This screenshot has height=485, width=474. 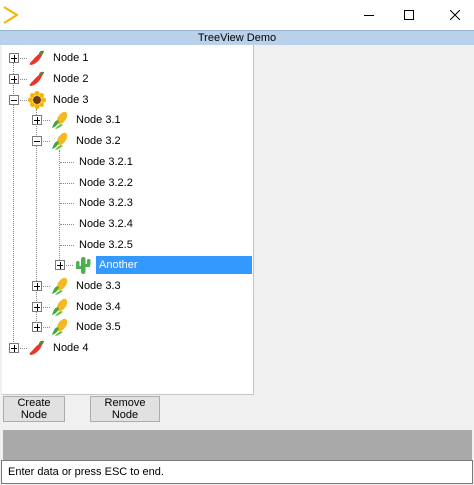 I want to click on tree-node-label: Node 4, so click(x=70, y=348).